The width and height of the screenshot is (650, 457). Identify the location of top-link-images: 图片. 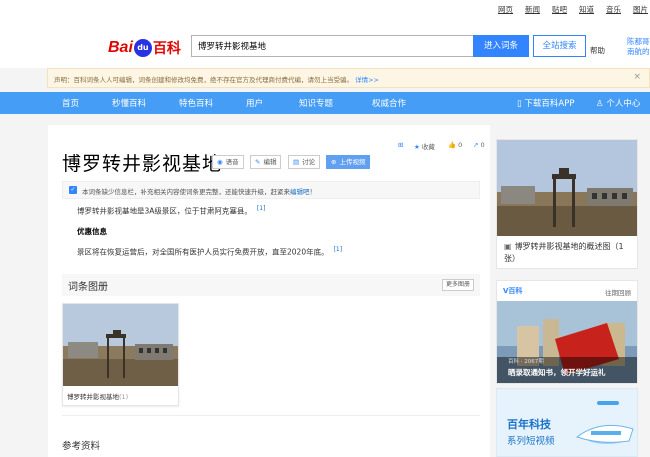
(640, 9).